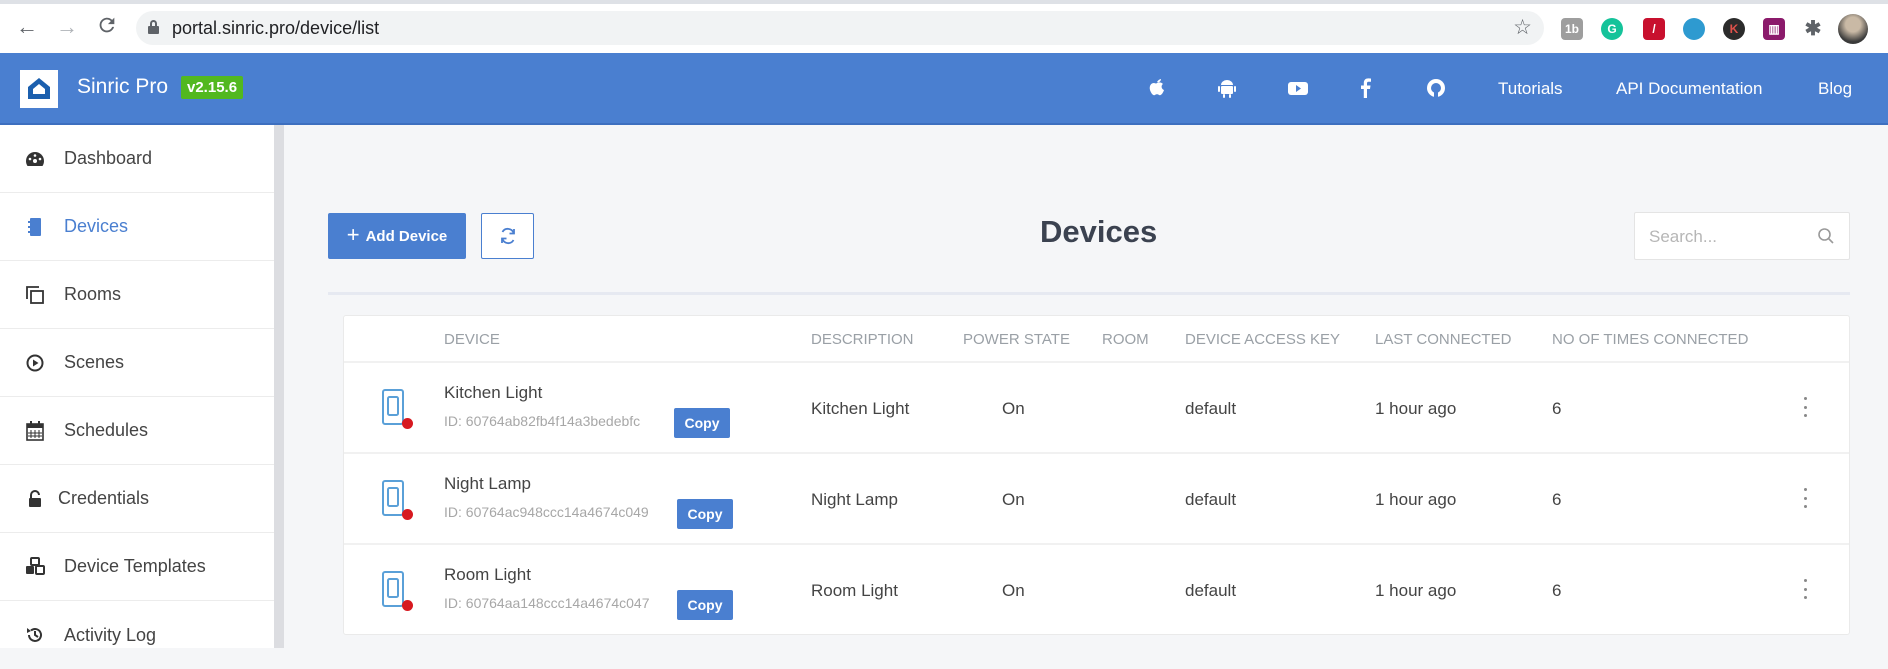 This screenshot has width=1888, height=669. I want to click on bookmark-star-icon: ☆, so click(1522, 27).